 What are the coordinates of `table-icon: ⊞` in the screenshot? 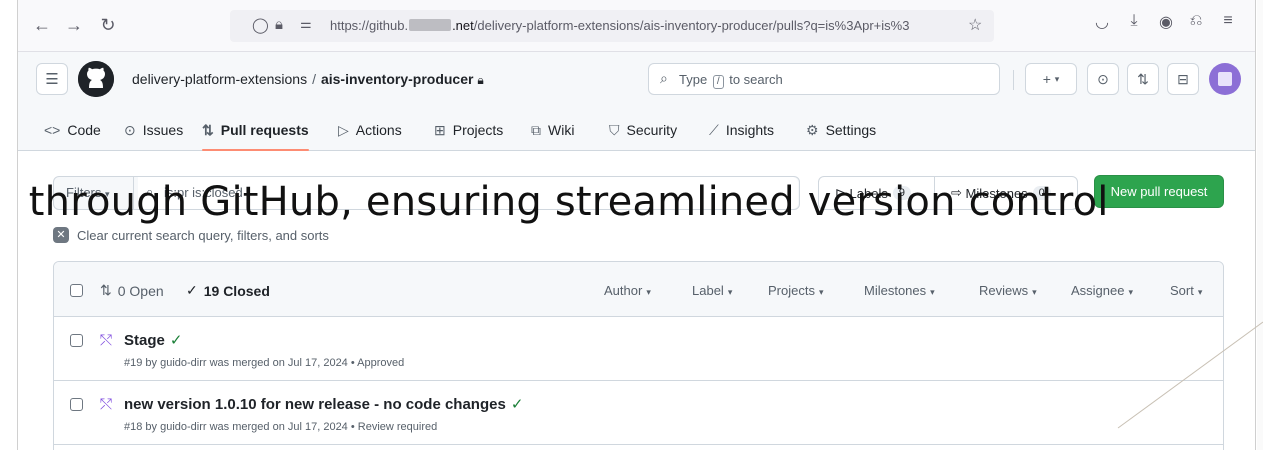 It's located at (440, 129).